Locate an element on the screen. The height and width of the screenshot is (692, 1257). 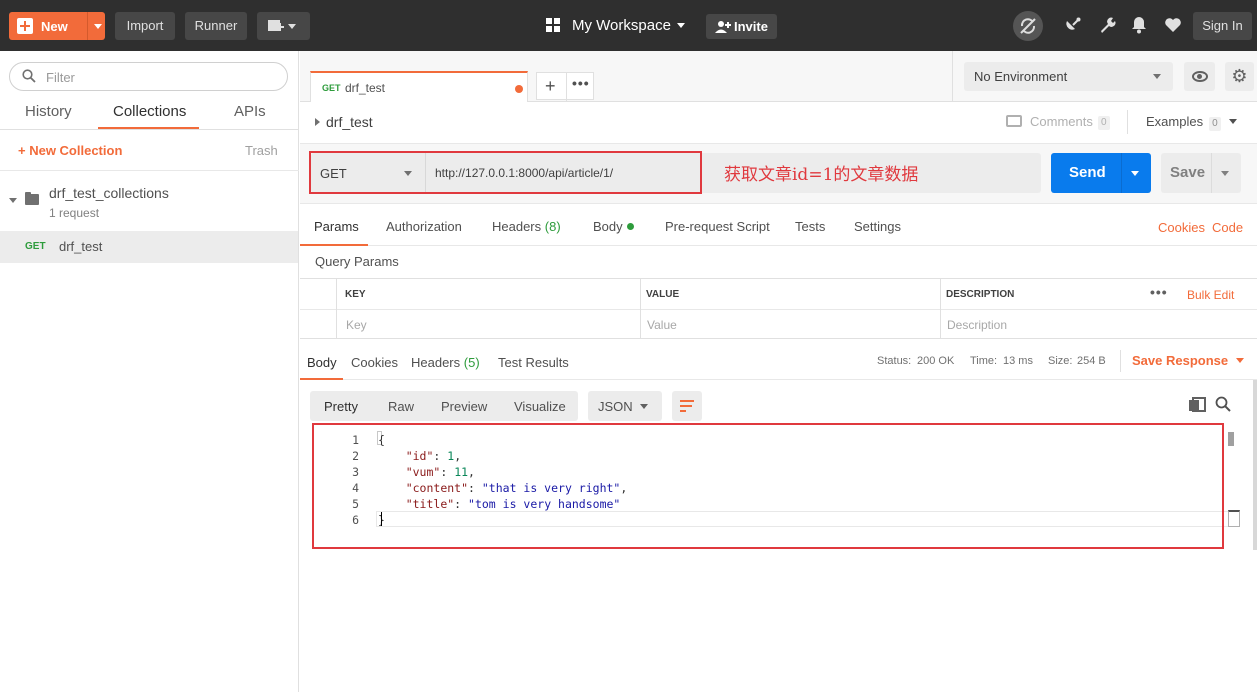
language-select: JSON is located at coordinates (625, 406).